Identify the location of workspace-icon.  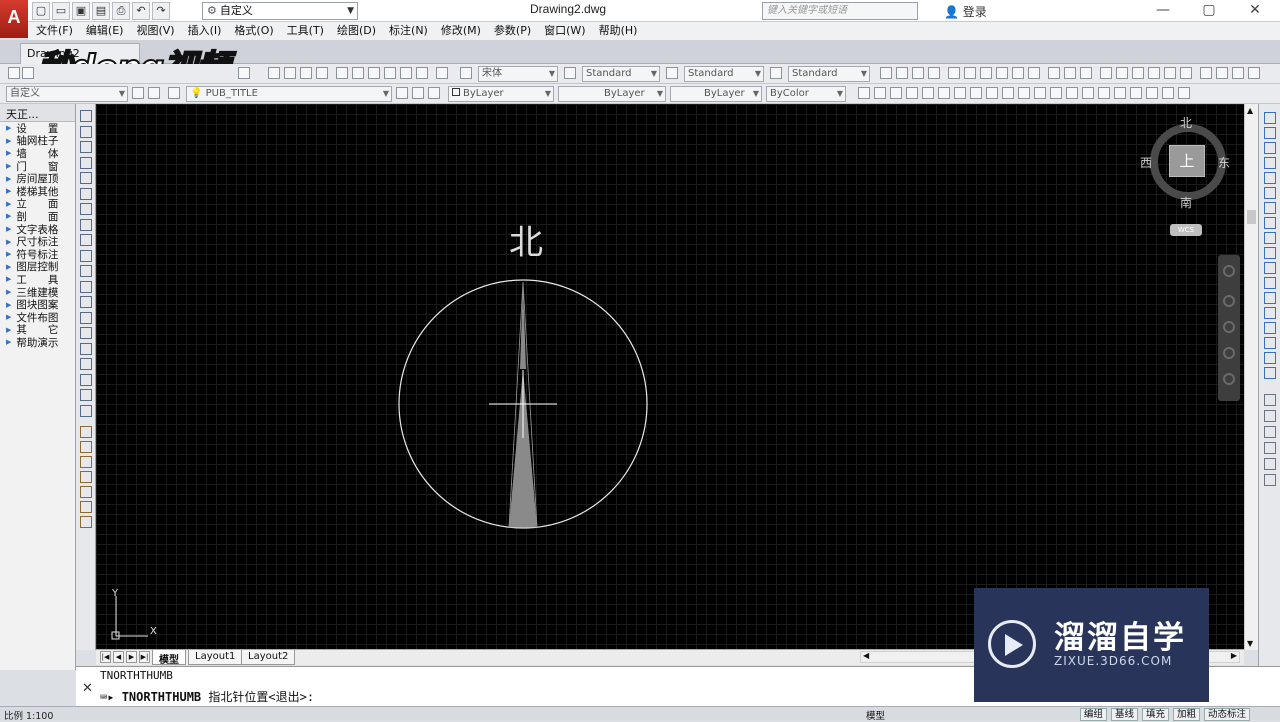
(154, 93).